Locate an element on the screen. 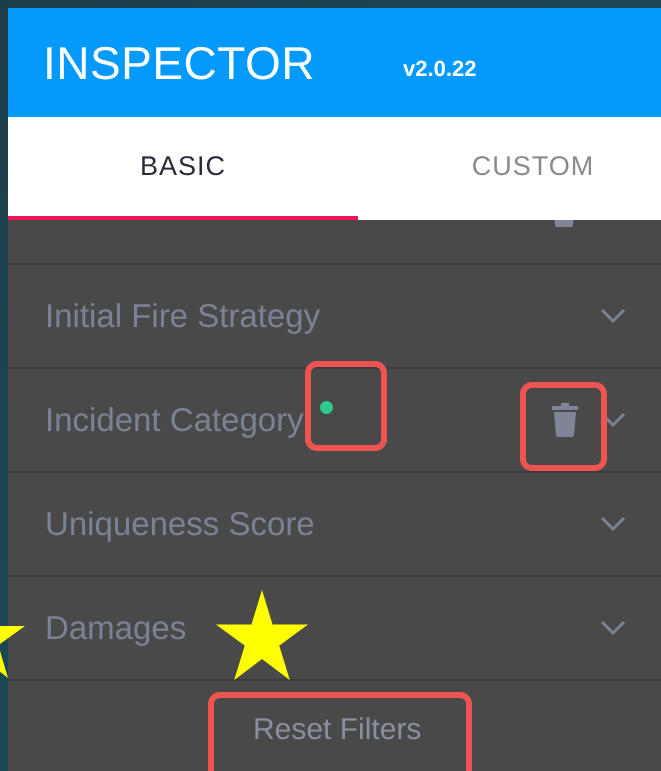 Image resolution: width=661 pixels, height=771 pixels. filter-label: Uniqueness Score is located at coordinates (180, 524).